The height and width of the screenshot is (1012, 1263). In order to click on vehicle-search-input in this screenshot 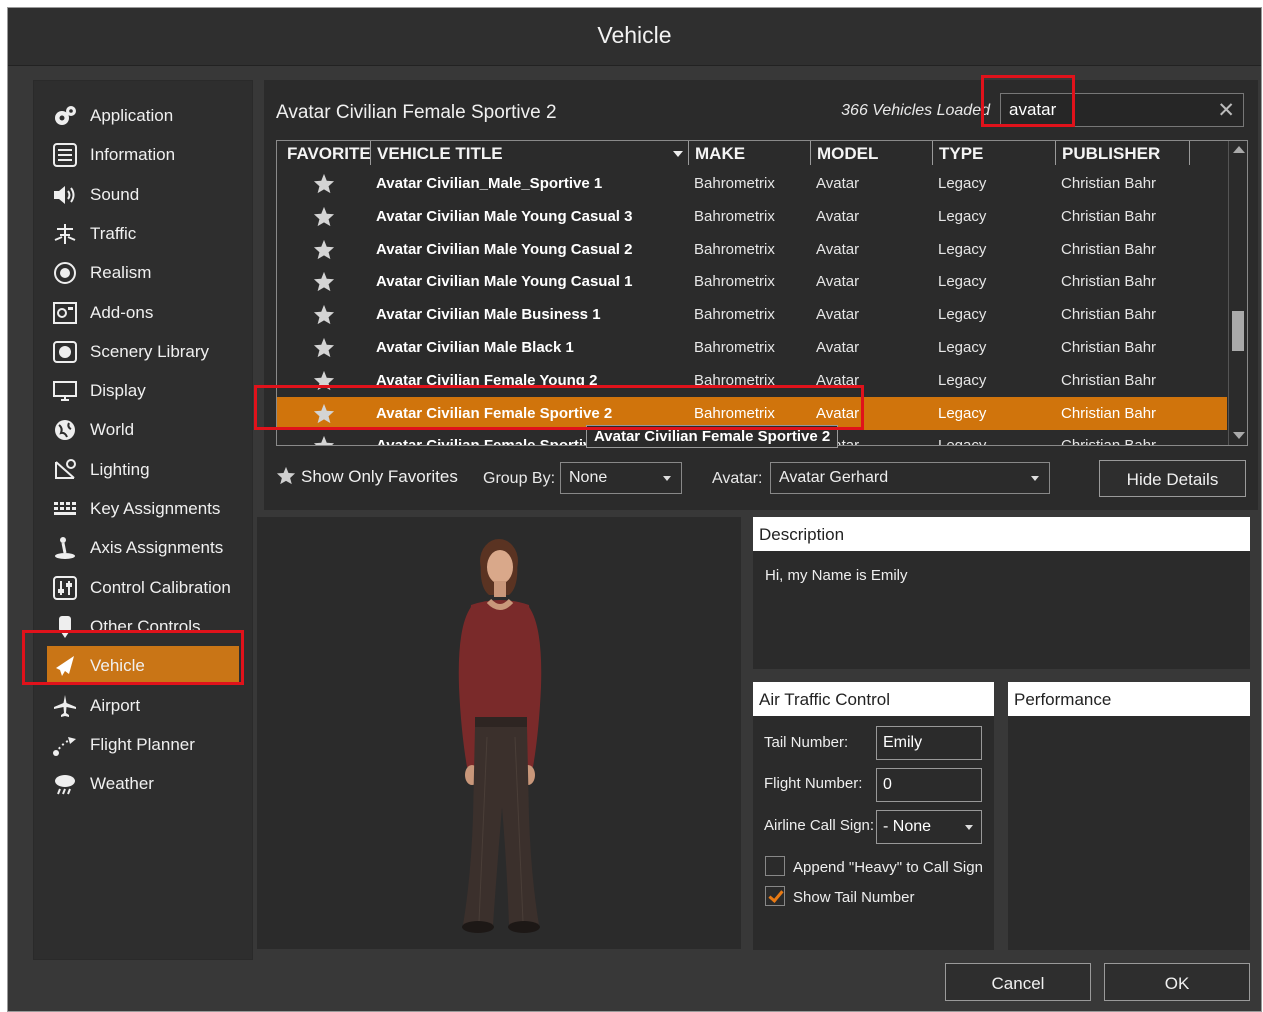, I will do `click(1114, 110)`.